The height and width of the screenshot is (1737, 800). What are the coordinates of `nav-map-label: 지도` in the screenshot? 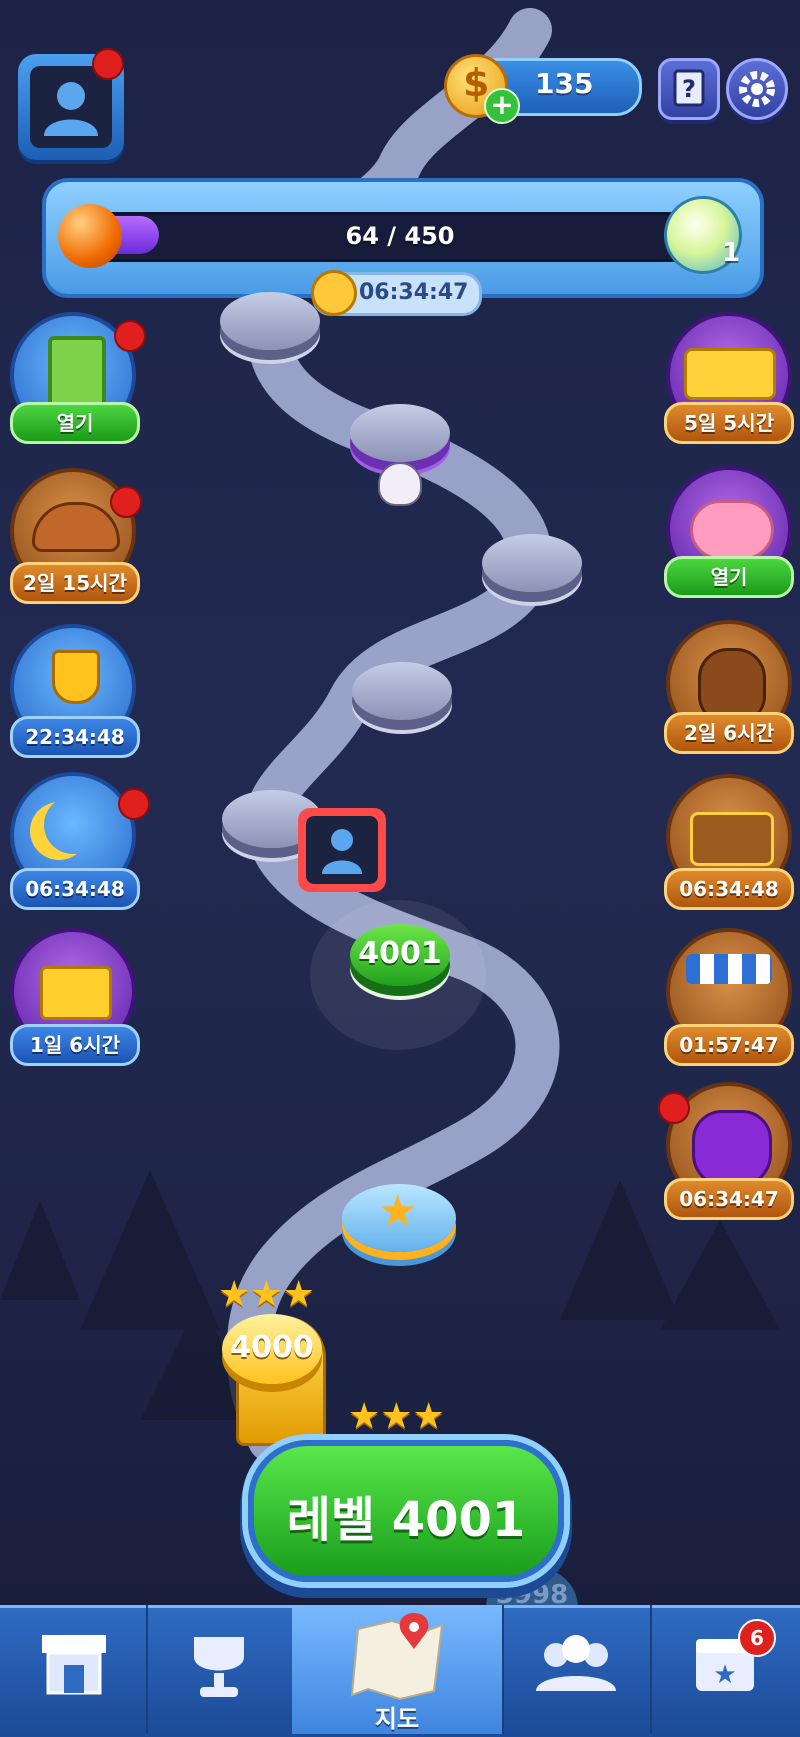 It's located at (397, 1719).